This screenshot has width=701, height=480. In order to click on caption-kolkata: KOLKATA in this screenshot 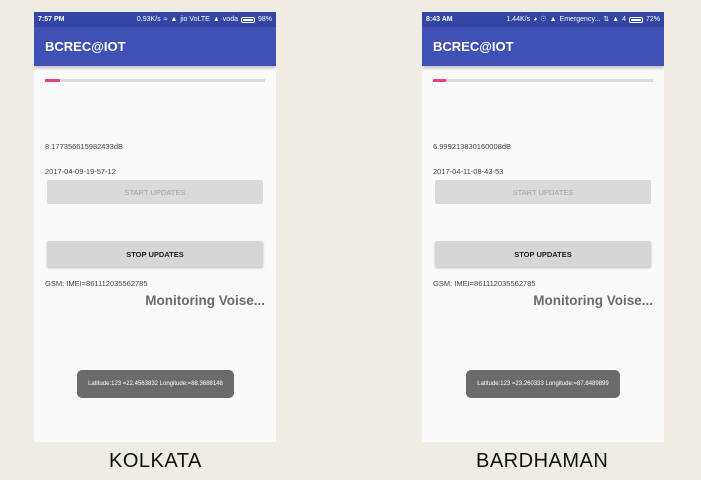, I will do `click(155, 461)`.